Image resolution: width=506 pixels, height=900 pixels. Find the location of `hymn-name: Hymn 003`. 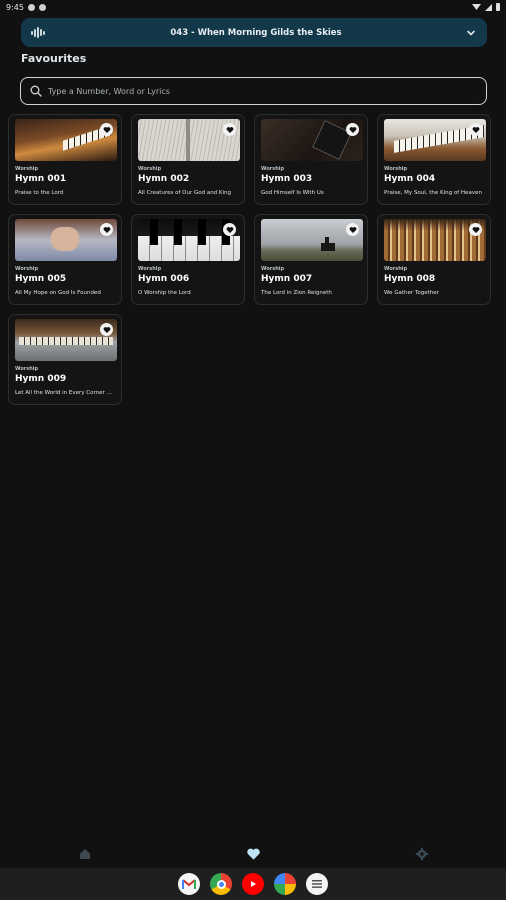

hymn-name: Hymn 003 is located at coordinates (287, 179).